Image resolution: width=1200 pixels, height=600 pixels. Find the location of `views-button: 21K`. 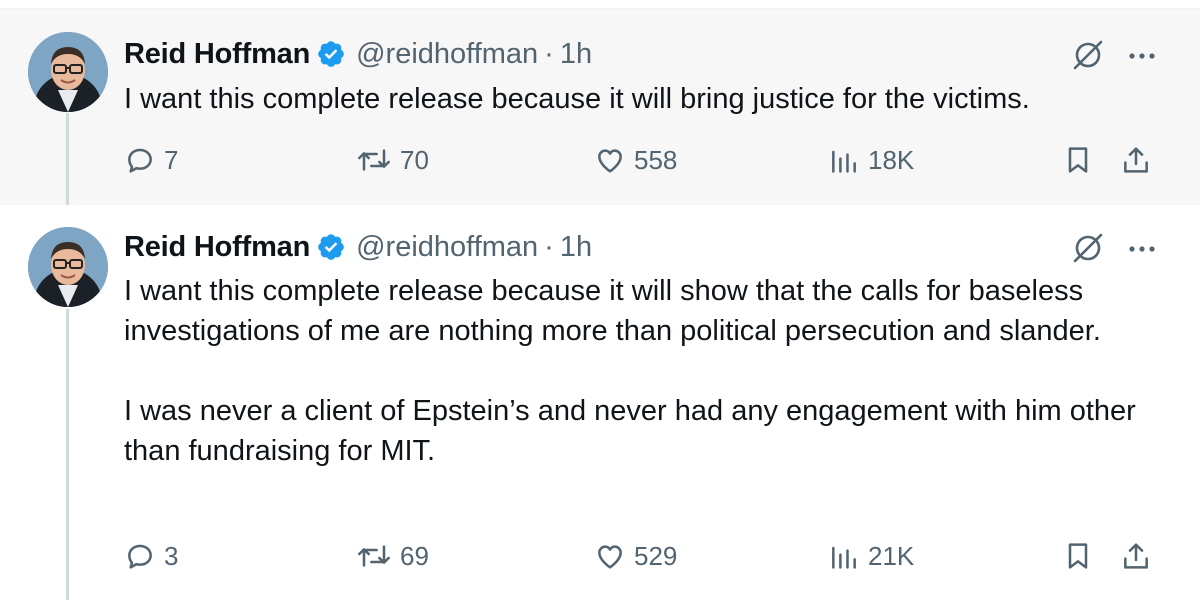

views-button: 21K is located at coordinates (871, 556).